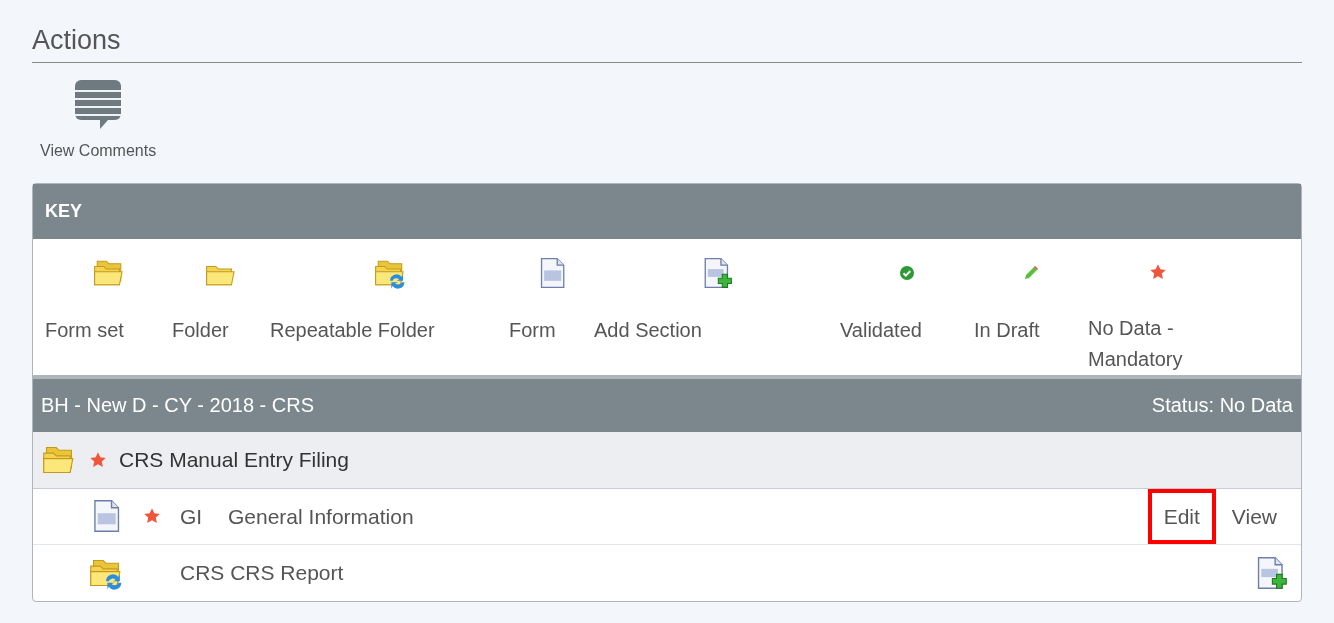  Describe the element at coordinates (1007, 330) in the screenshot. I see `key-label: In Draft` at that location.